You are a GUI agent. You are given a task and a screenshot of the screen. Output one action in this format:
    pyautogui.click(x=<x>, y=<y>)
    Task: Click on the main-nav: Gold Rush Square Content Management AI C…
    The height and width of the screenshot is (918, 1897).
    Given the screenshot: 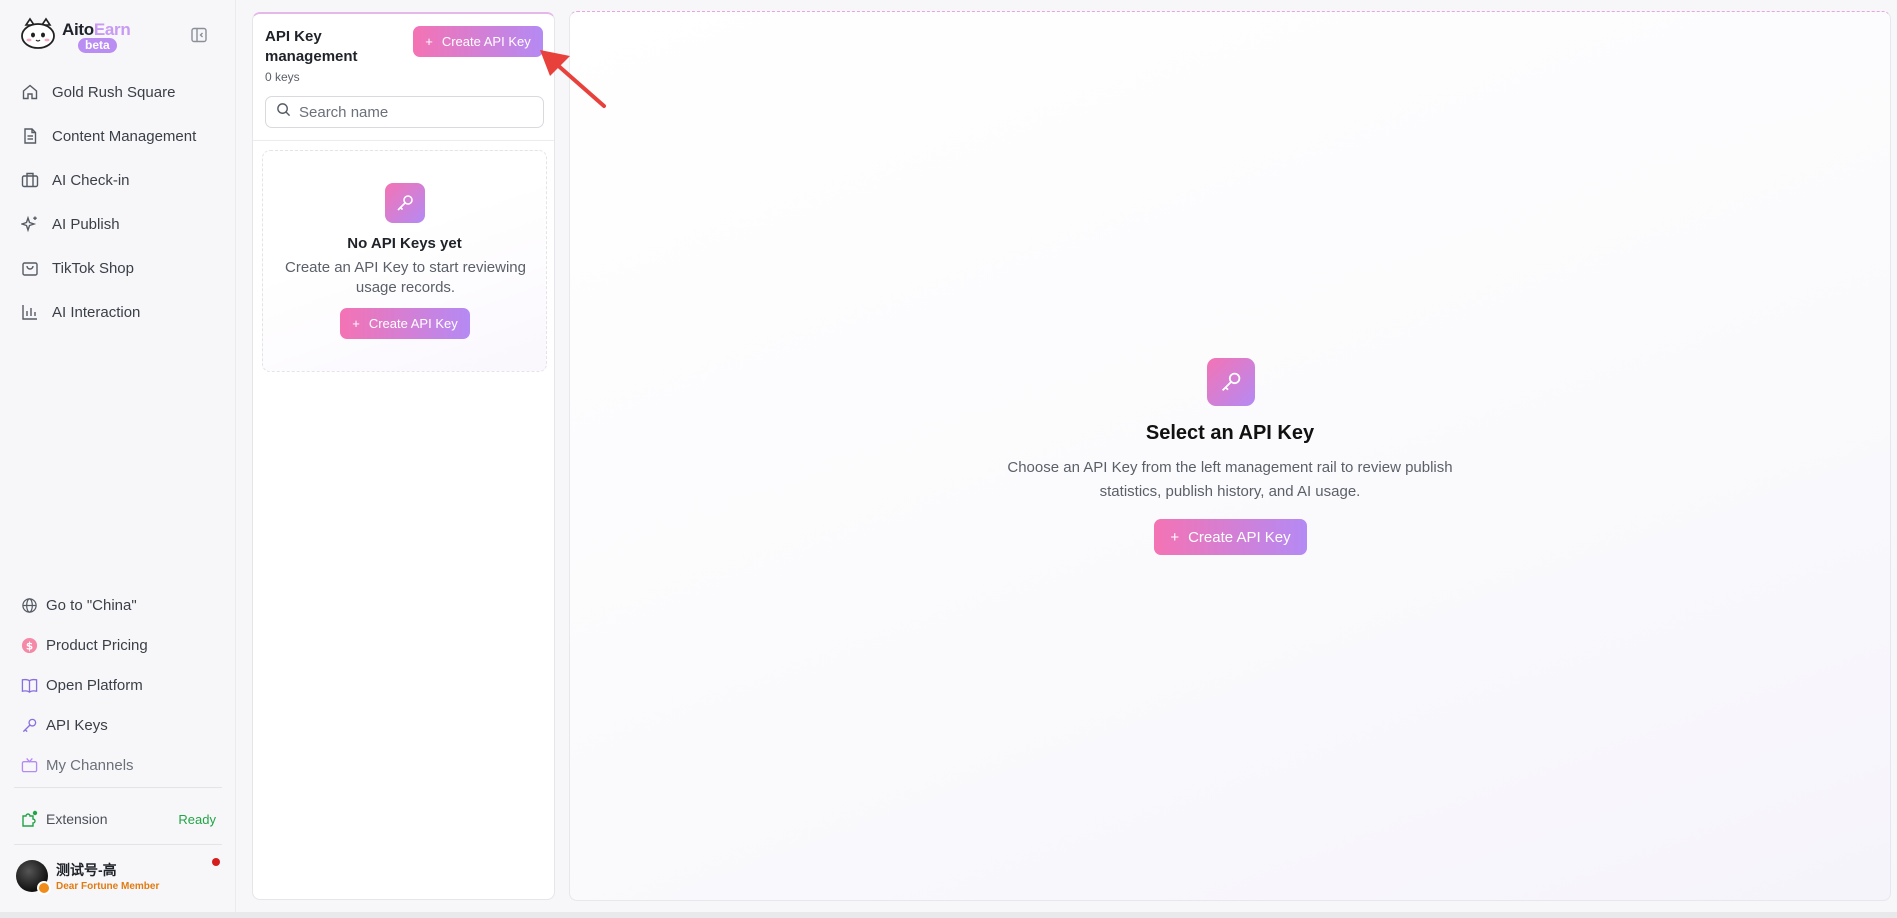 What is the action you would take?
    pyautogui.click(x=118, y=202)
    